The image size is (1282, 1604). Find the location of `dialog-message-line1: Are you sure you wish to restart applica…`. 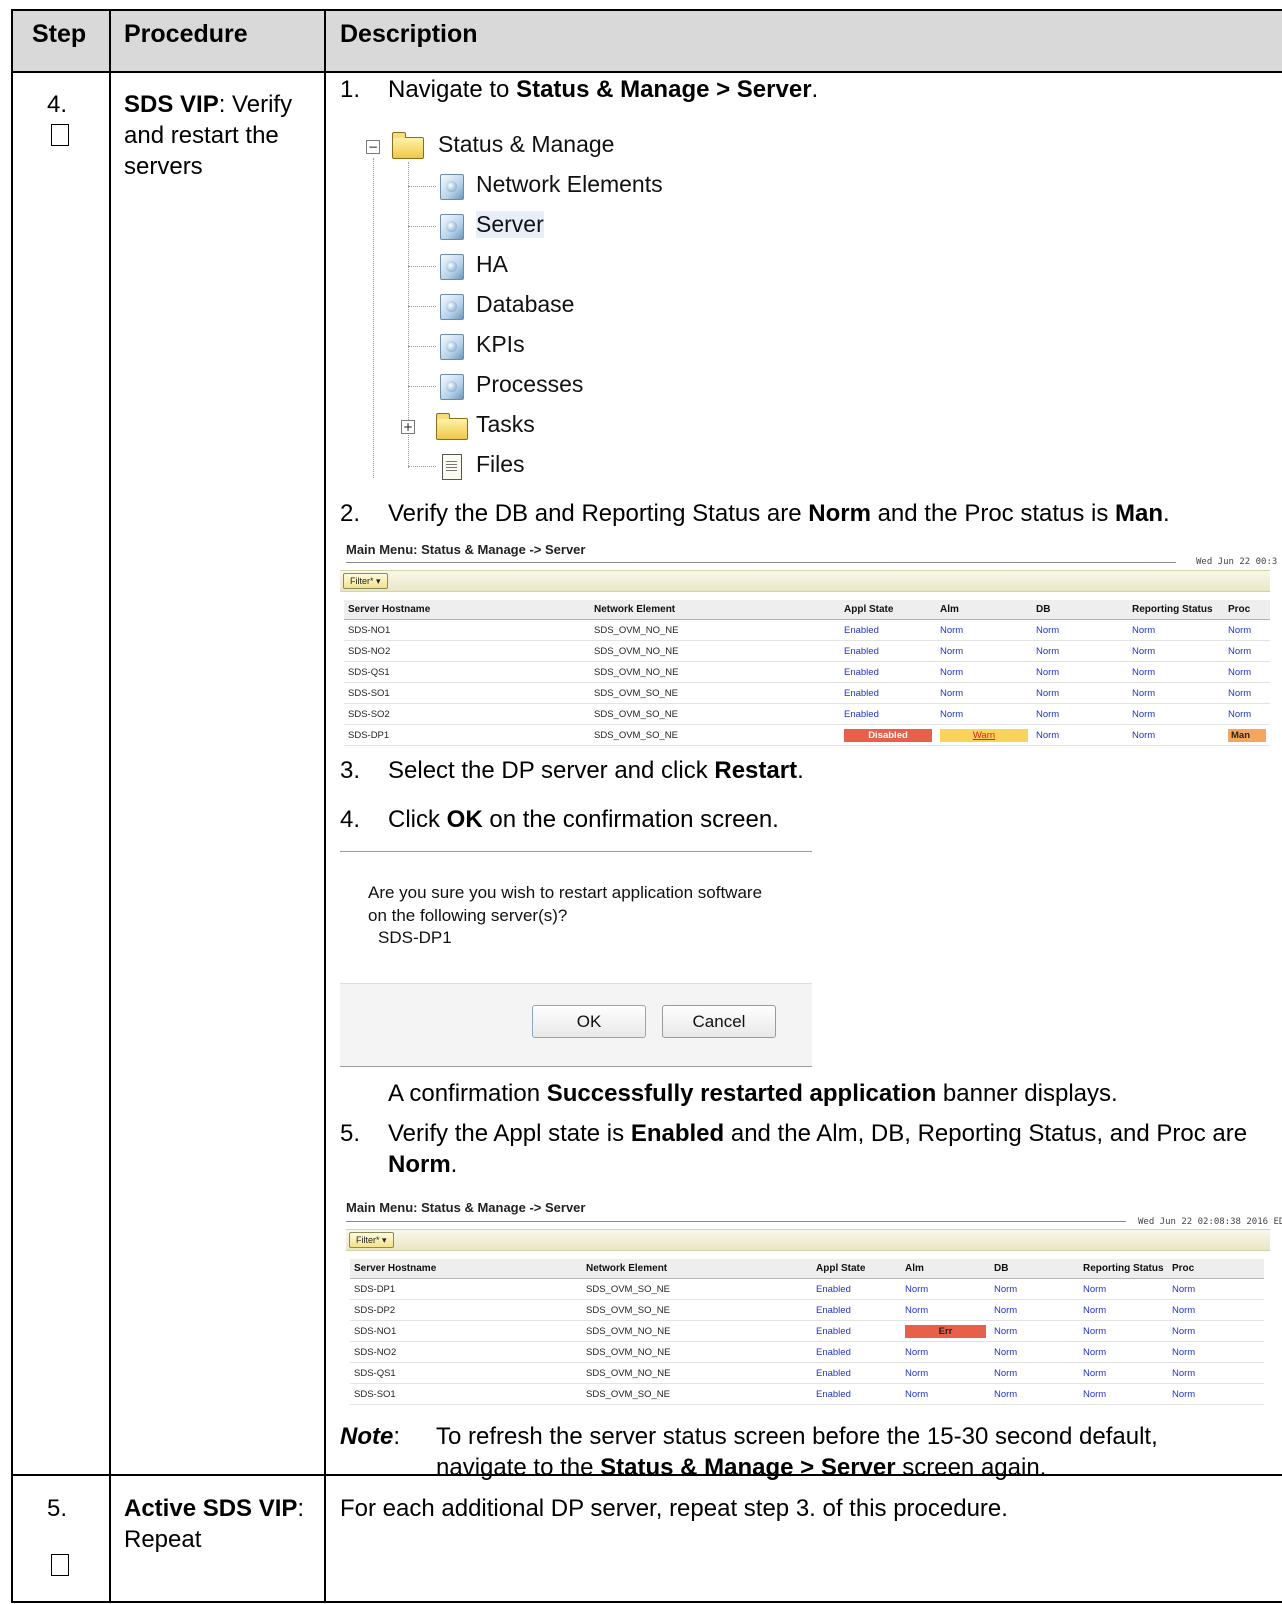

dialog-message-line1: Are you sure you wish to restart applica… is located at coordinates (565, 892).